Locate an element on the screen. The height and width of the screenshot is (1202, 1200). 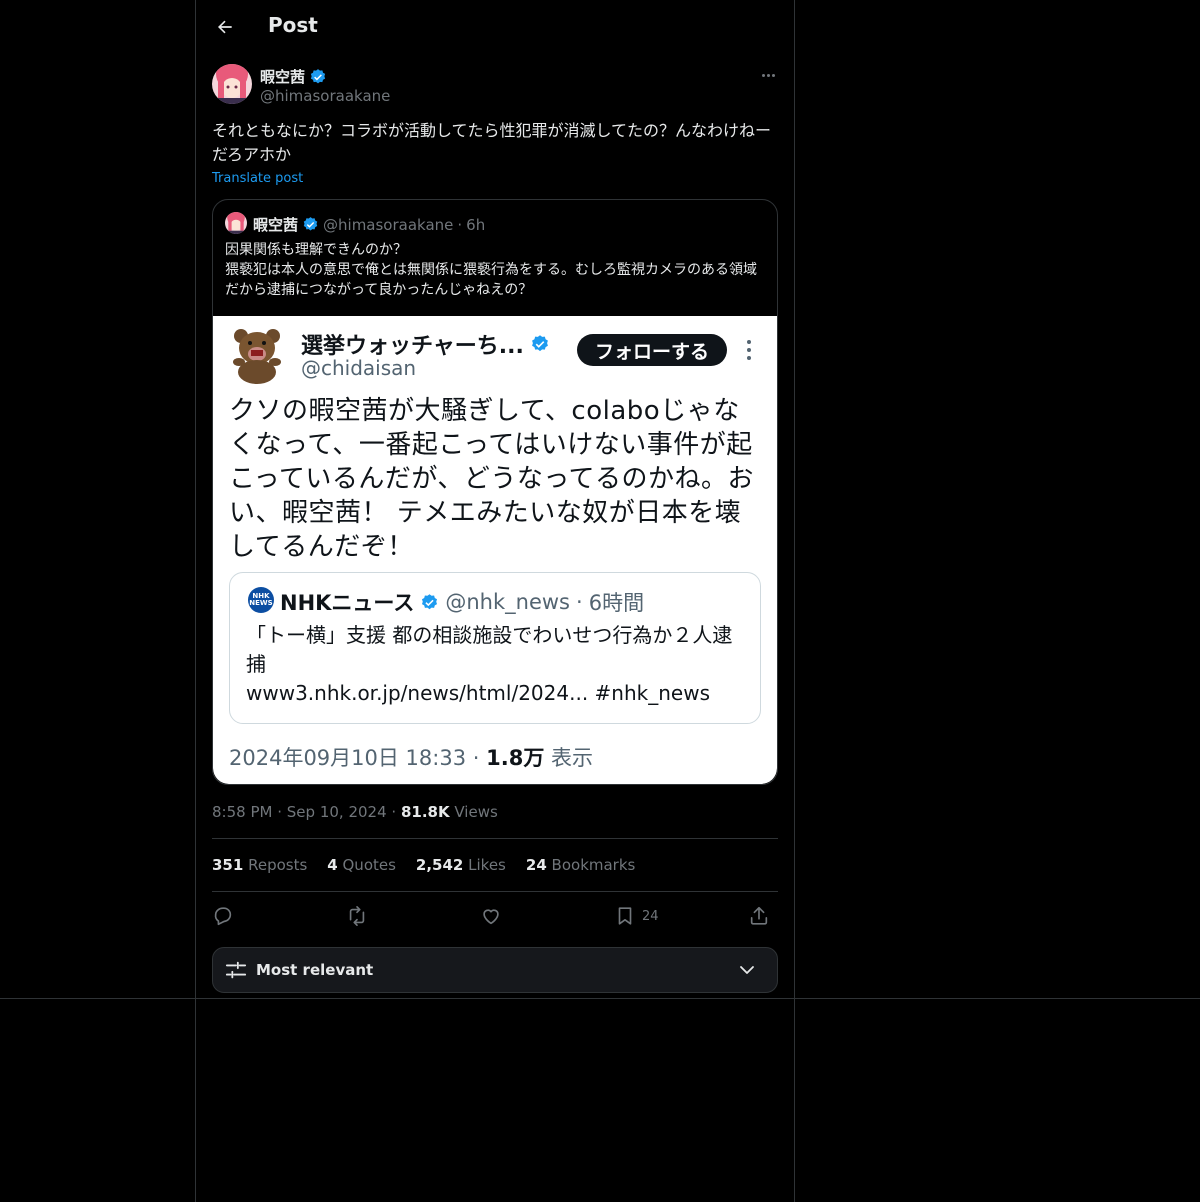
author-name: 暇空茜 is located at coordinates (293, 76).